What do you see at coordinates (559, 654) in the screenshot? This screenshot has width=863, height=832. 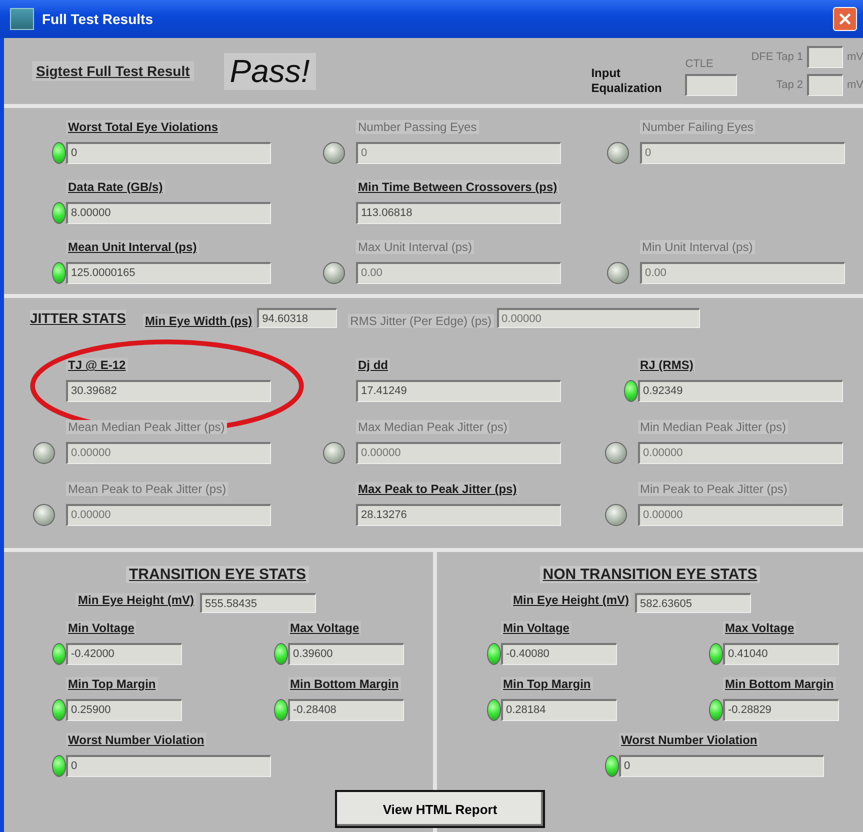 I see `value-field: -0.40080` at bounding box center [559, 654].